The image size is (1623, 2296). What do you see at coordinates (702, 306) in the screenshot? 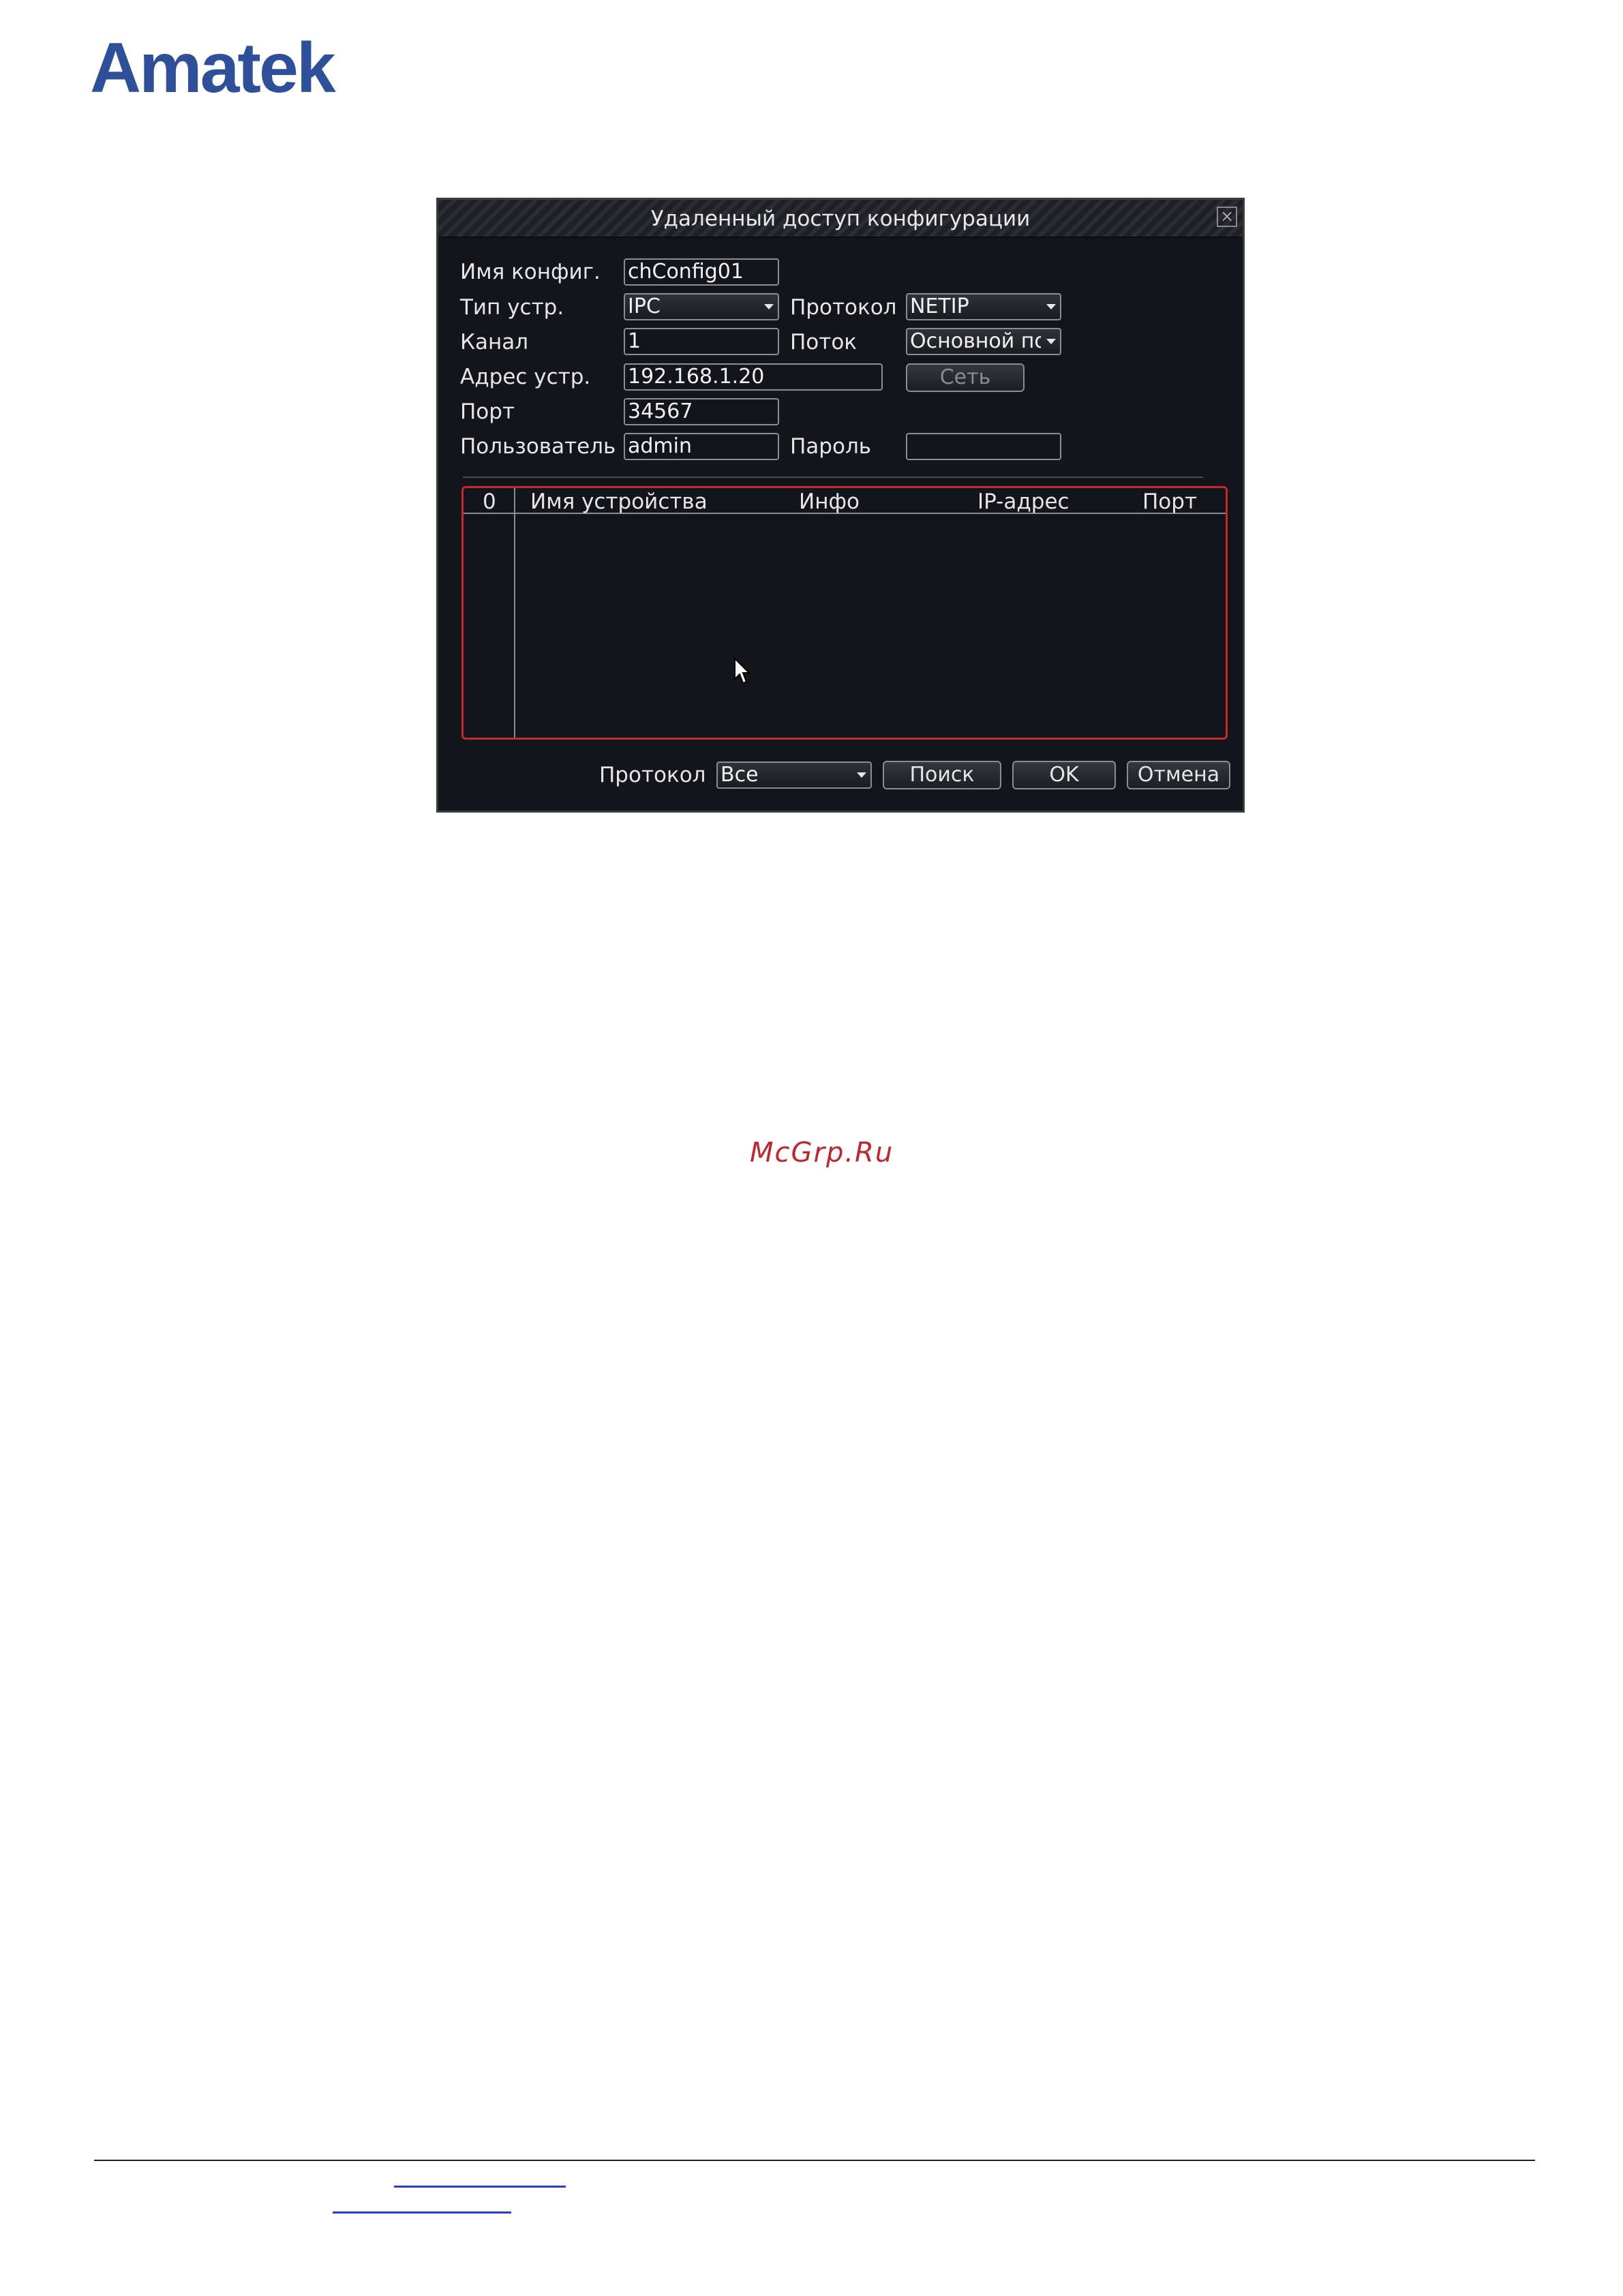
I see `device-type-select: IPC` at bounding box center [702, 306].